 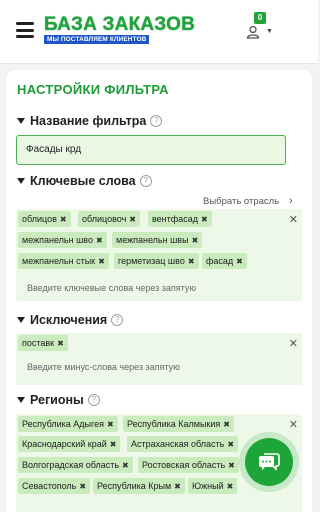 I want to click on keyword-chip: облицовоч ✖, so click(x=109, y=219).